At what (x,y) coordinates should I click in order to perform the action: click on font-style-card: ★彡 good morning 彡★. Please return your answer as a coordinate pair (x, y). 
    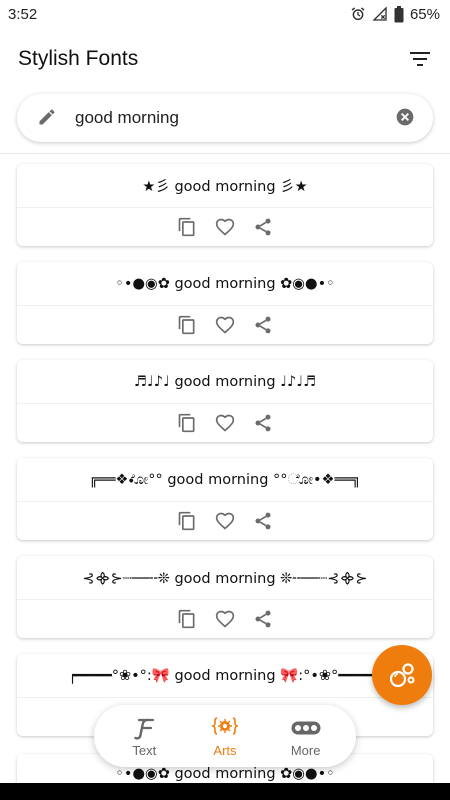
    Looking at the image, I should click on (225, 205).